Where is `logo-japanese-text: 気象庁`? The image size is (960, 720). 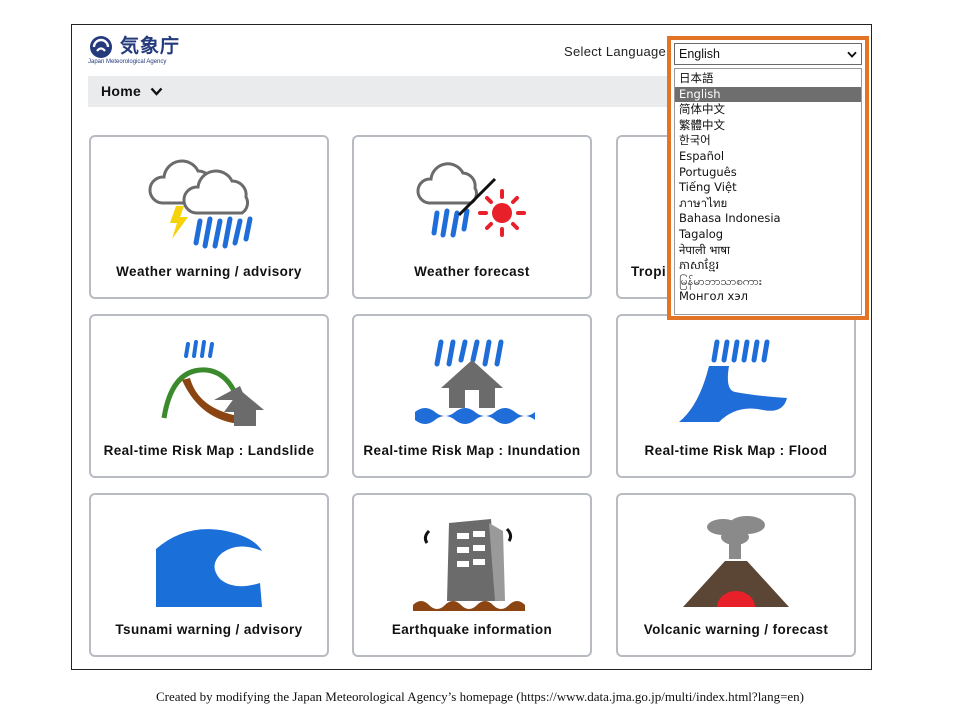 logo-japanese-text: 気象庁 is located at coordinates (150, 46).